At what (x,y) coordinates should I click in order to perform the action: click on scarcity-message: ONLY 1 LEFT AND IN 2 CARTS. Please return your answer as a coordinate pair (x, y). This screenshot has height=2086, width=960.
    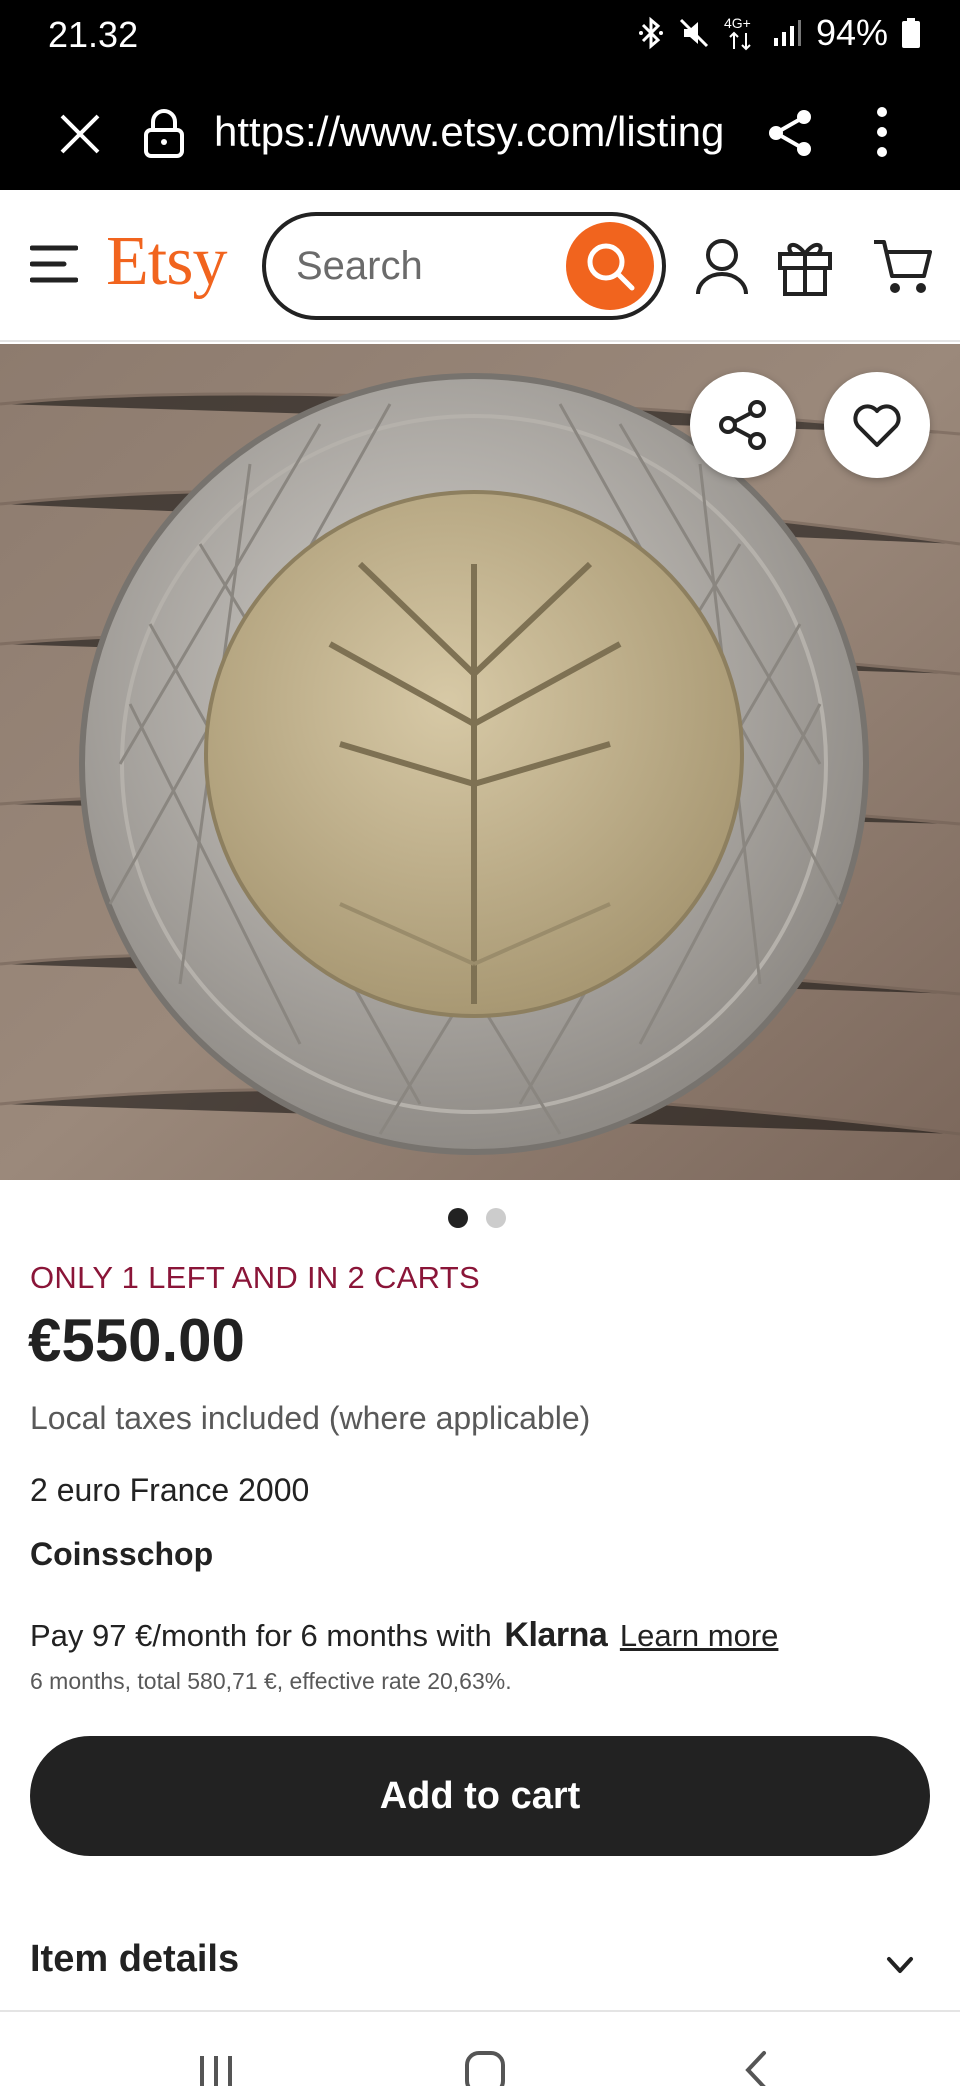
    Looking at the image, I should click on (255, 1277).